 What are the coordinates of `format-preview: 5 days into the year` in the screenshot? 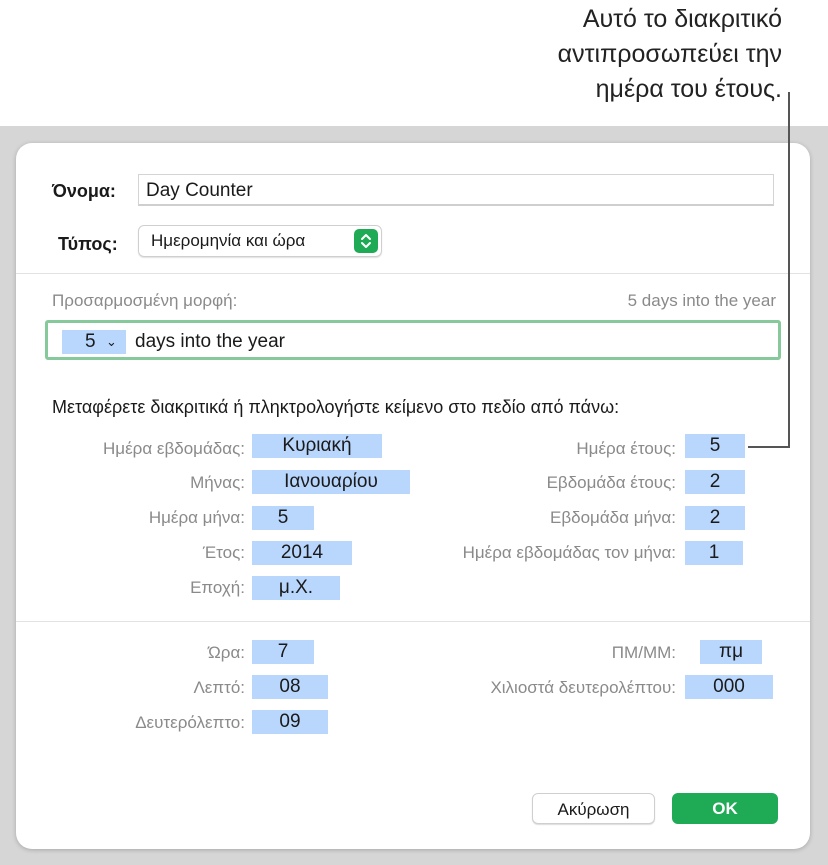 It's located at (701, 300).